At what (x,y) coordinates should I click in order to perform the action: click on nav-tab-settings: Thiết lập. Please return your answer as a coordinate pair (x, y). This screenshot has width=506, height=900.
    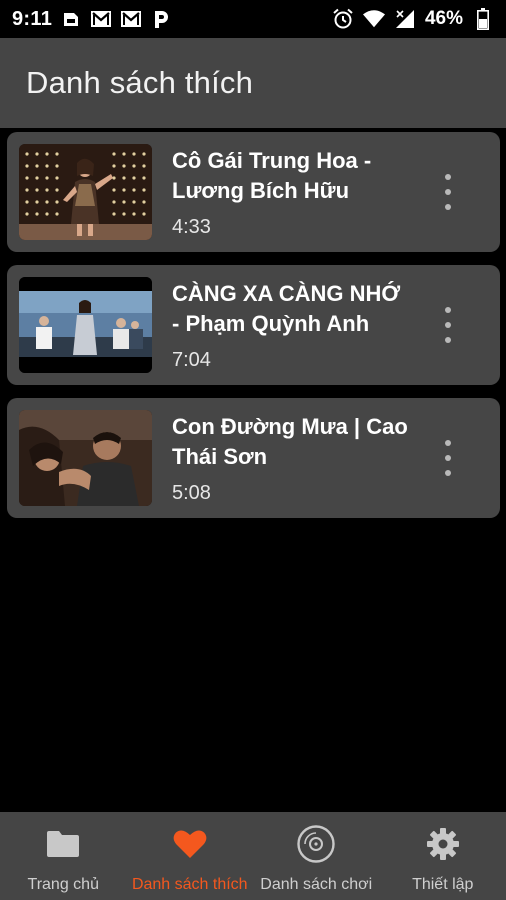
    Looking at the image, I should click on (443, 856).